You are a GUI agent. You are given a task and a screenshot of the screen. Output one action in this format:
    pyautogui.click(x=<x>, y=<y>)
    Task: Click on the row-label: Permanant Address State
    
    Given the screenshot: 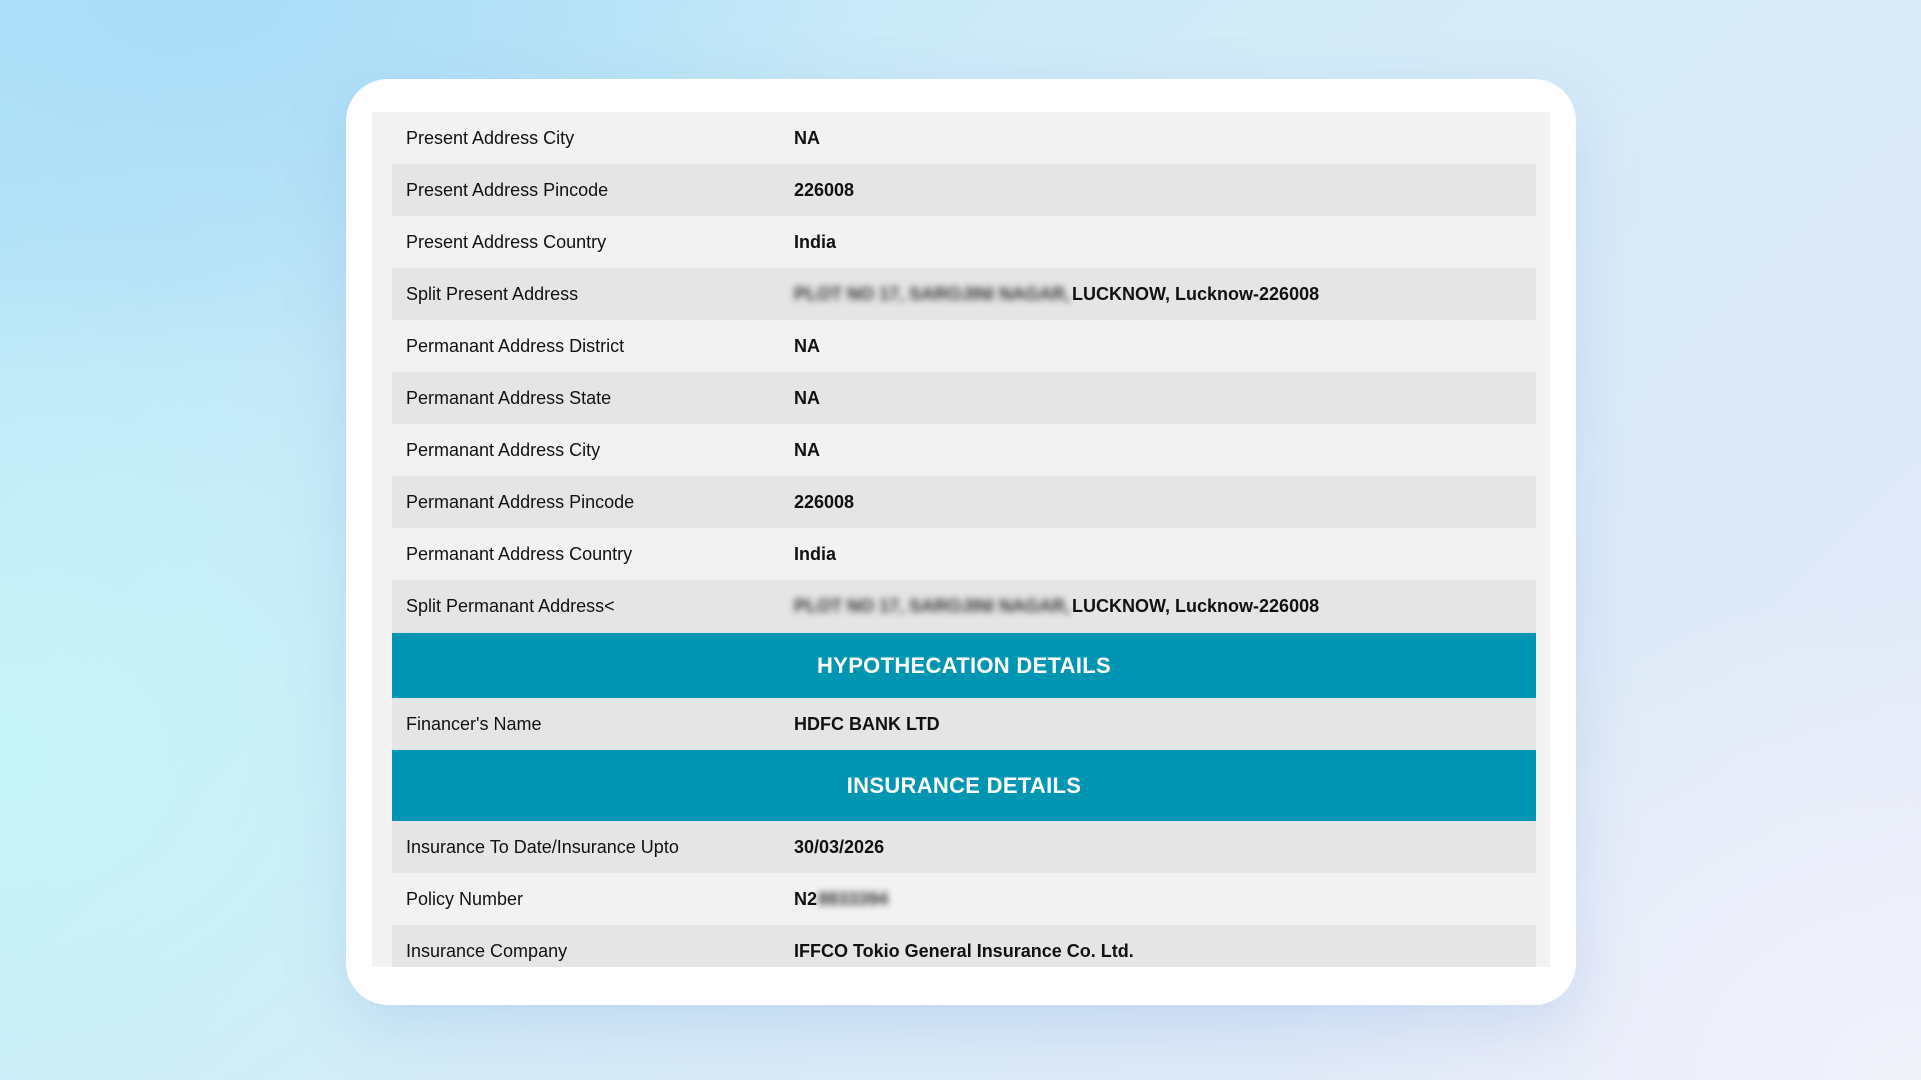 What is the action you would take?
    pyautogui.click(x=509, y=397)
    